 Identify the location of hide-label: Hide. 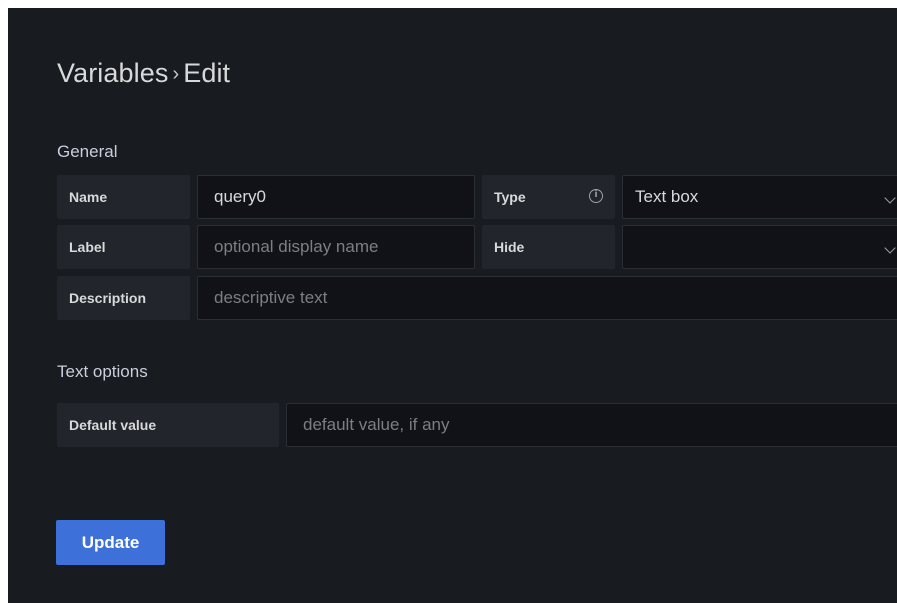
(548, 247).